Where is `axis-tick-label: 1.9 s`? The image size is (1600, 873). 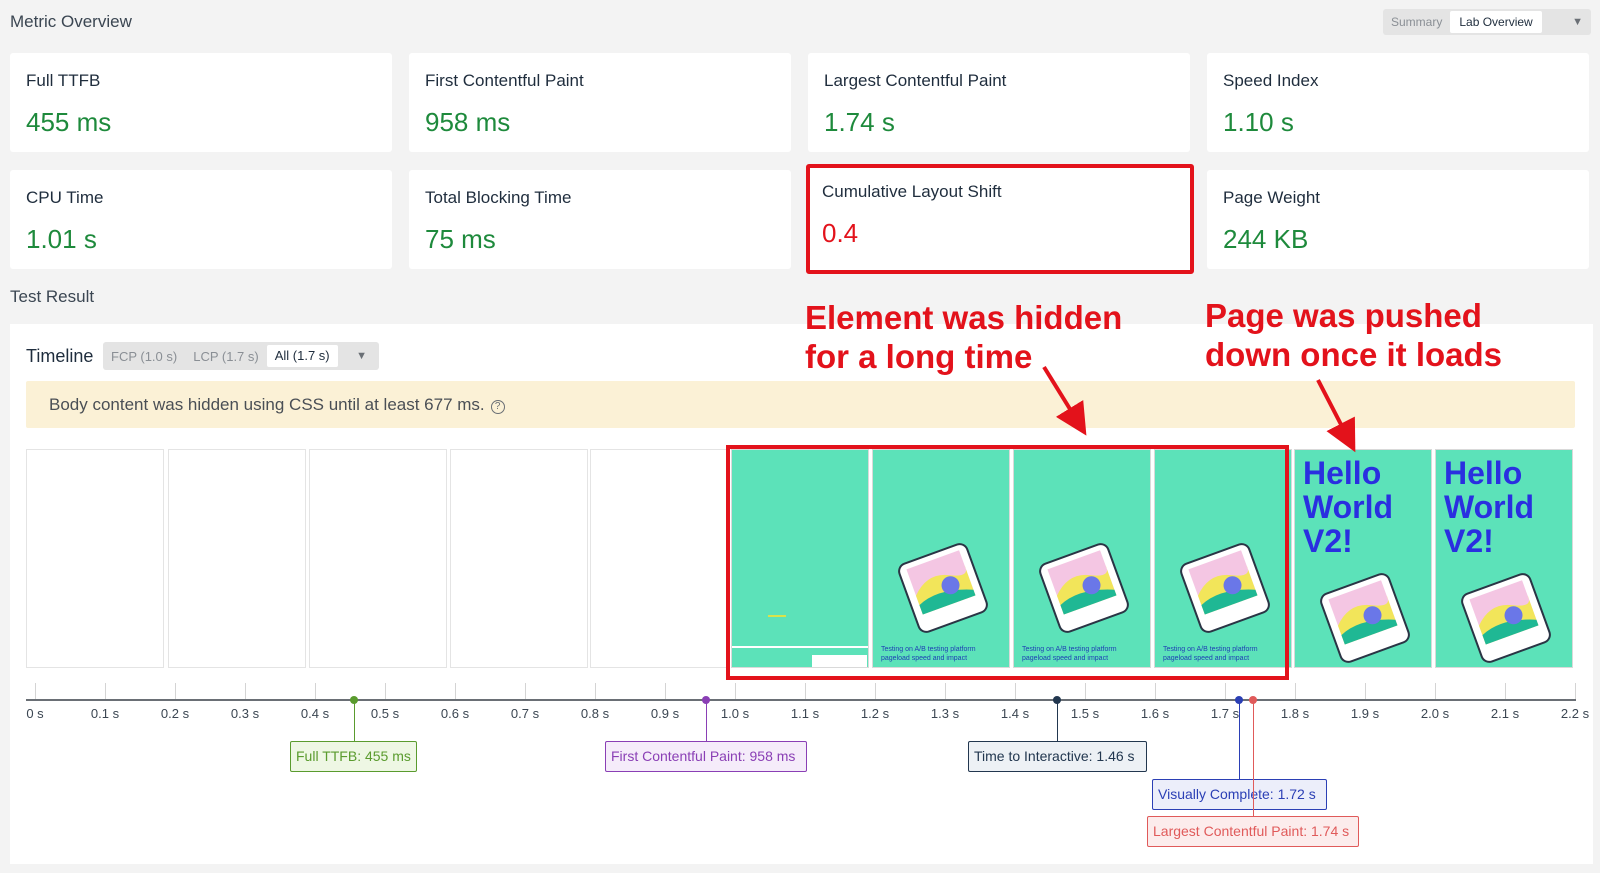
axis-tick-label: 1.9 s is located at coordinates (1365, 713).